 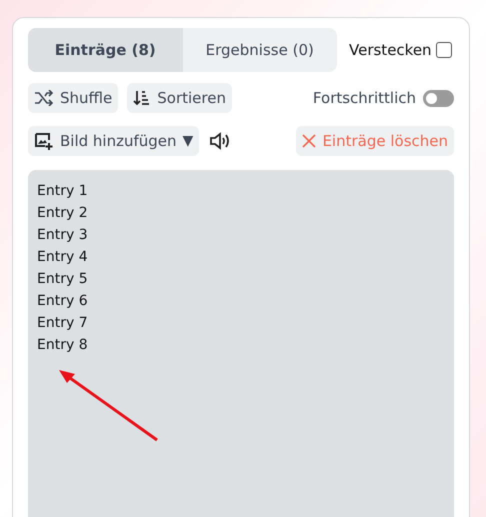 What do you see at coordinates (142, 98) in the screenshot?
I see `sort-icon` at bounding box center [142, 98].